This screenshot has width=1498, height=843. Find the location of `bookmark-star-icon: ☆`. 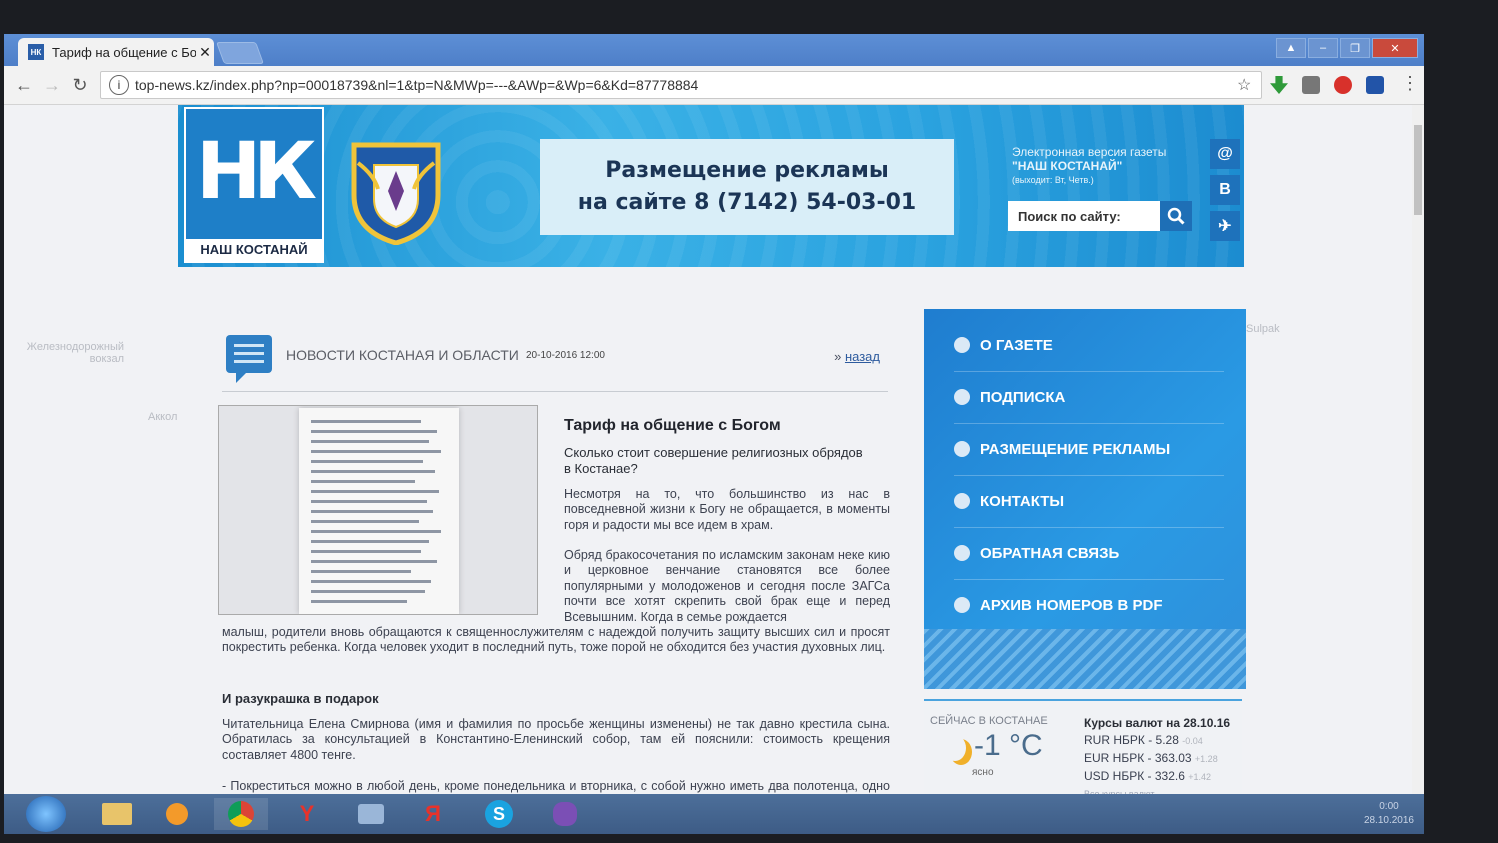

bookmark-star-icon: ☆ is located at coordinates (1249, 85).